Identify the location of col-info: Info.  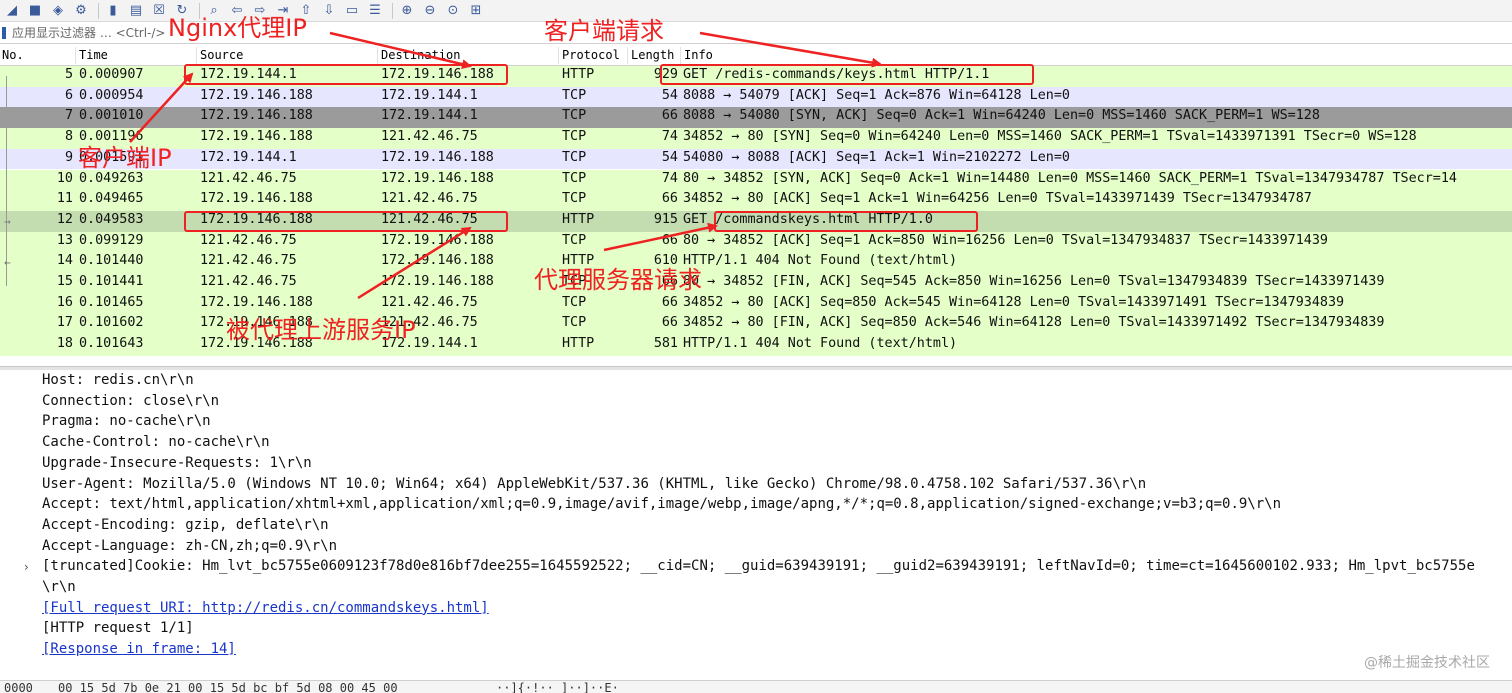
(698, 55).